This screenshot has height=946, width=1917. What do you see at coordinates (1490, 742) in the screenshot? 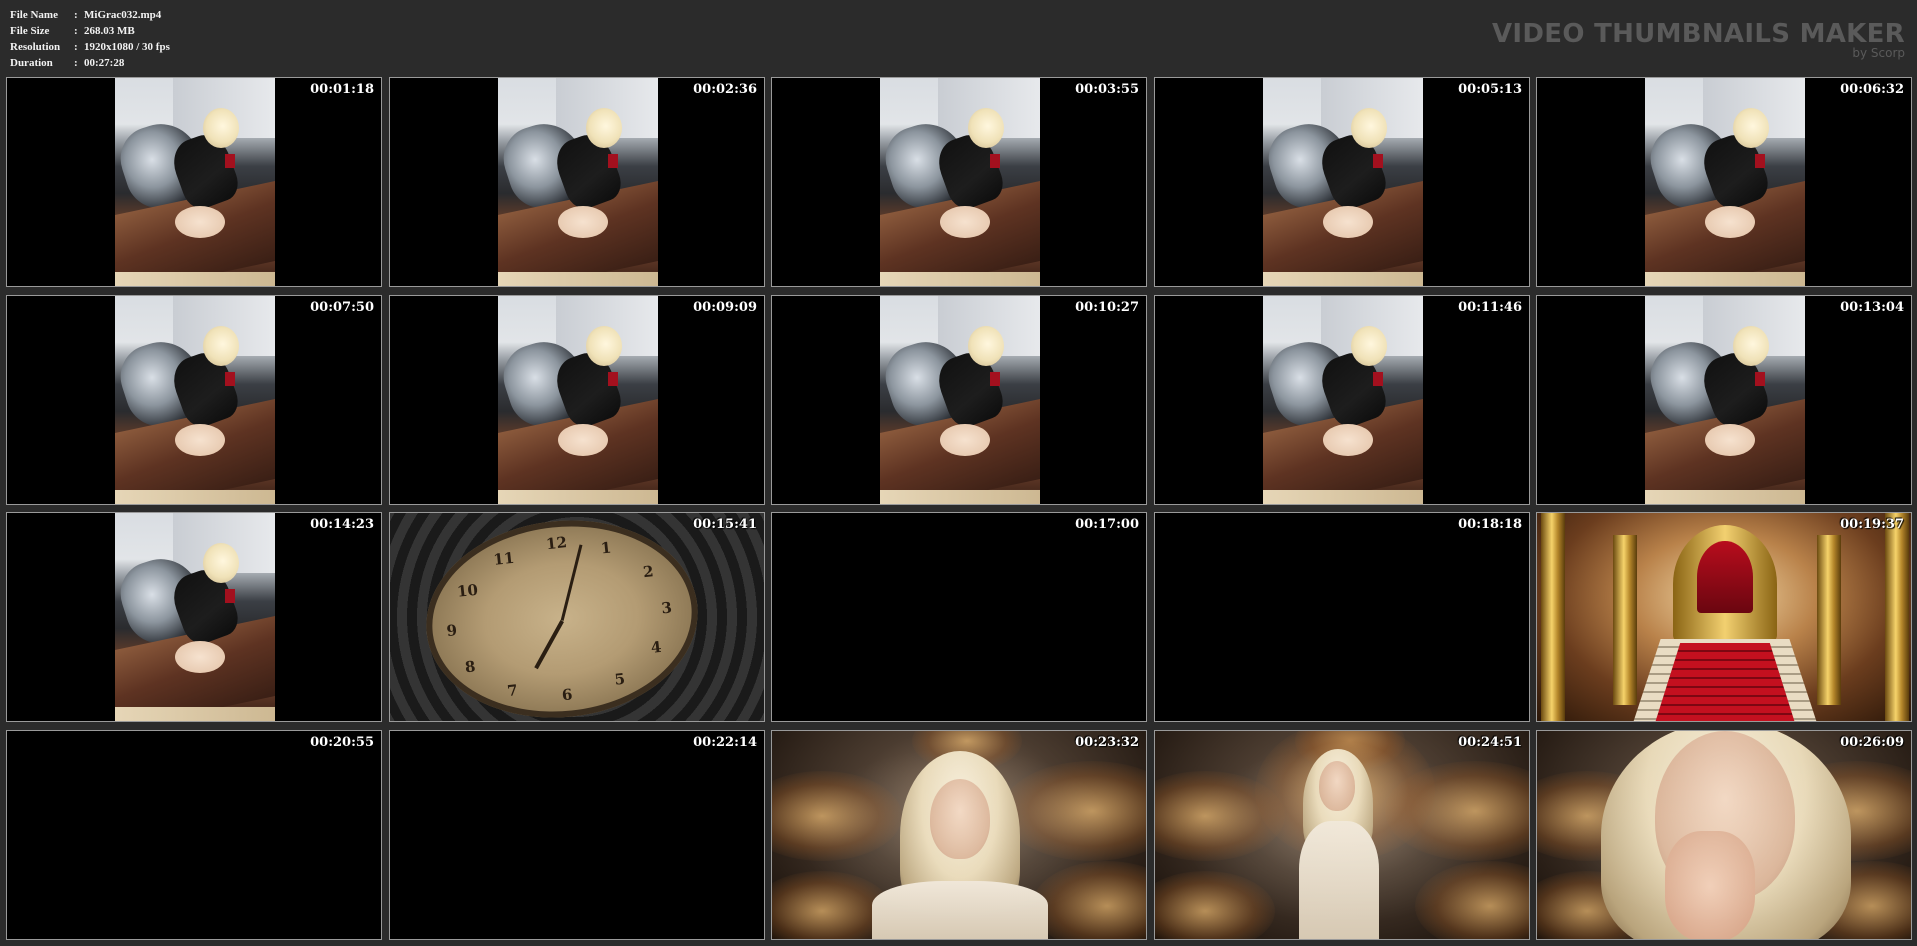
I see `timestamp: 00:24:51` at bounding box center [1490, 742].